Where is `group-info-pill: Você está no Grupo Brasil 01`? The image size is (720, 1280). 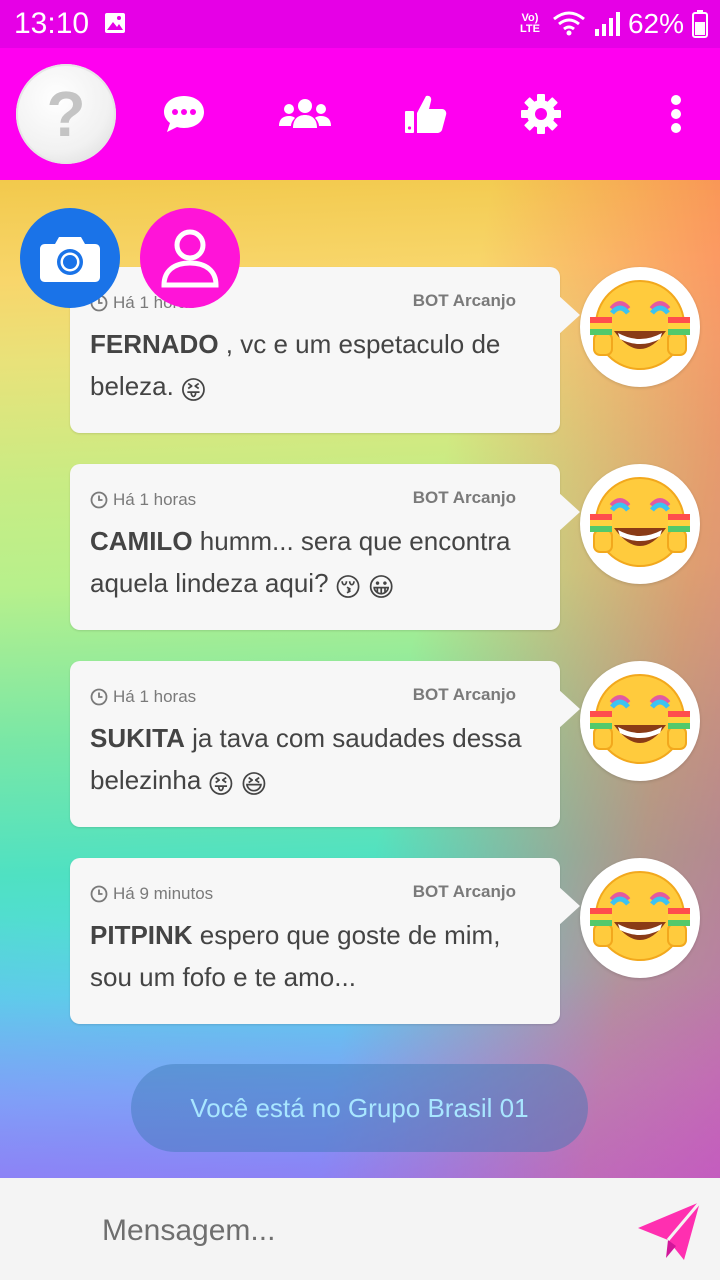 group-info-pill: Você está no Grupo Brasil 01 is located at coordinates (359, 1108).